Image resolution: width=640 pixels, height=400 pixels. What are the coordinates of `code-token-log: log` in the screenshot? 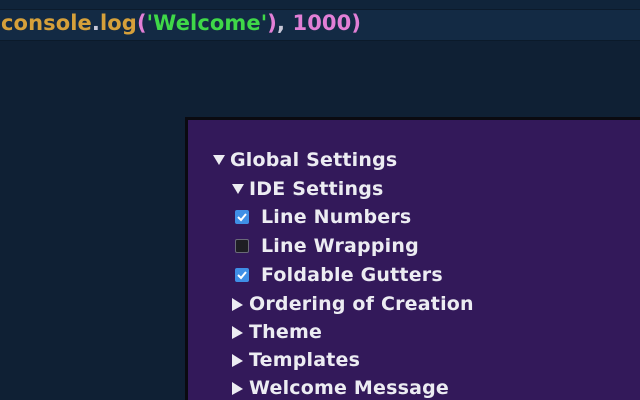 It's located at (118, 23).